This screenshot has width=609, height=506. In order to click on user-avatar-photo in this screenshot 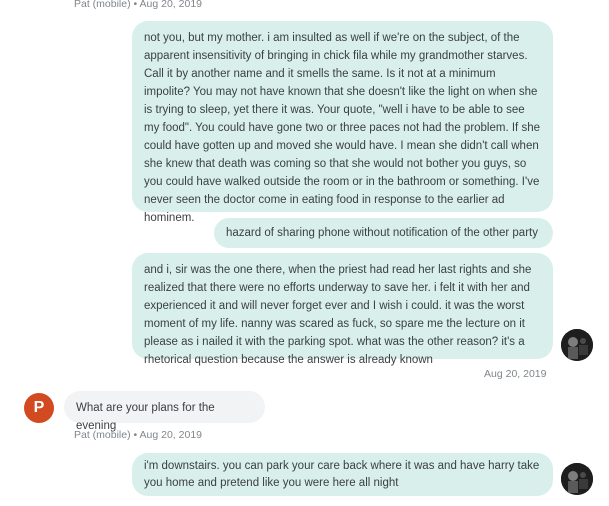, I will do `click(577, 345)`.